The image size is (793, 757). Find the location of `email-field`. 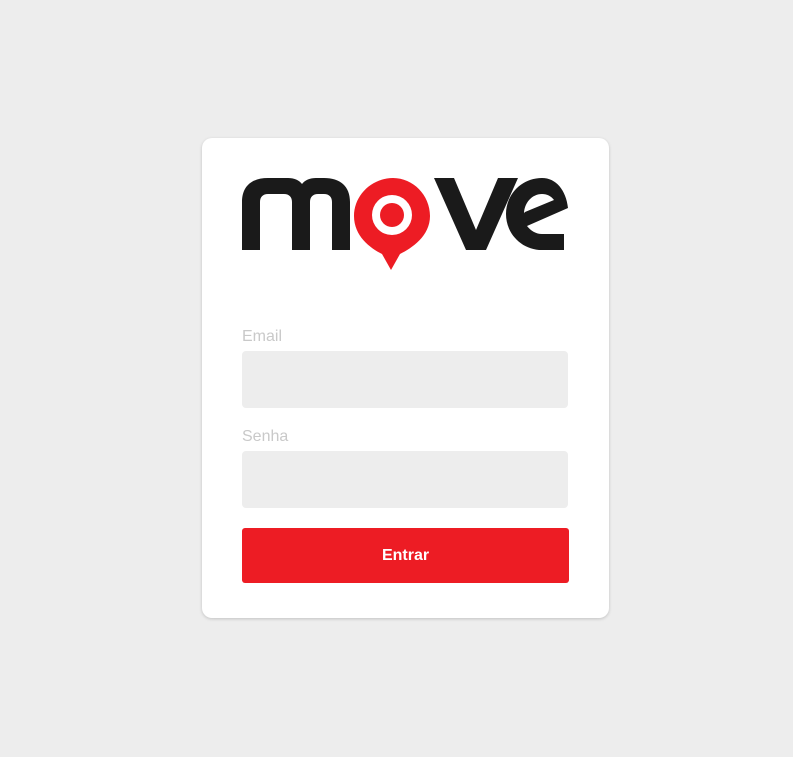

email-field is located at coordinates (405, 379).